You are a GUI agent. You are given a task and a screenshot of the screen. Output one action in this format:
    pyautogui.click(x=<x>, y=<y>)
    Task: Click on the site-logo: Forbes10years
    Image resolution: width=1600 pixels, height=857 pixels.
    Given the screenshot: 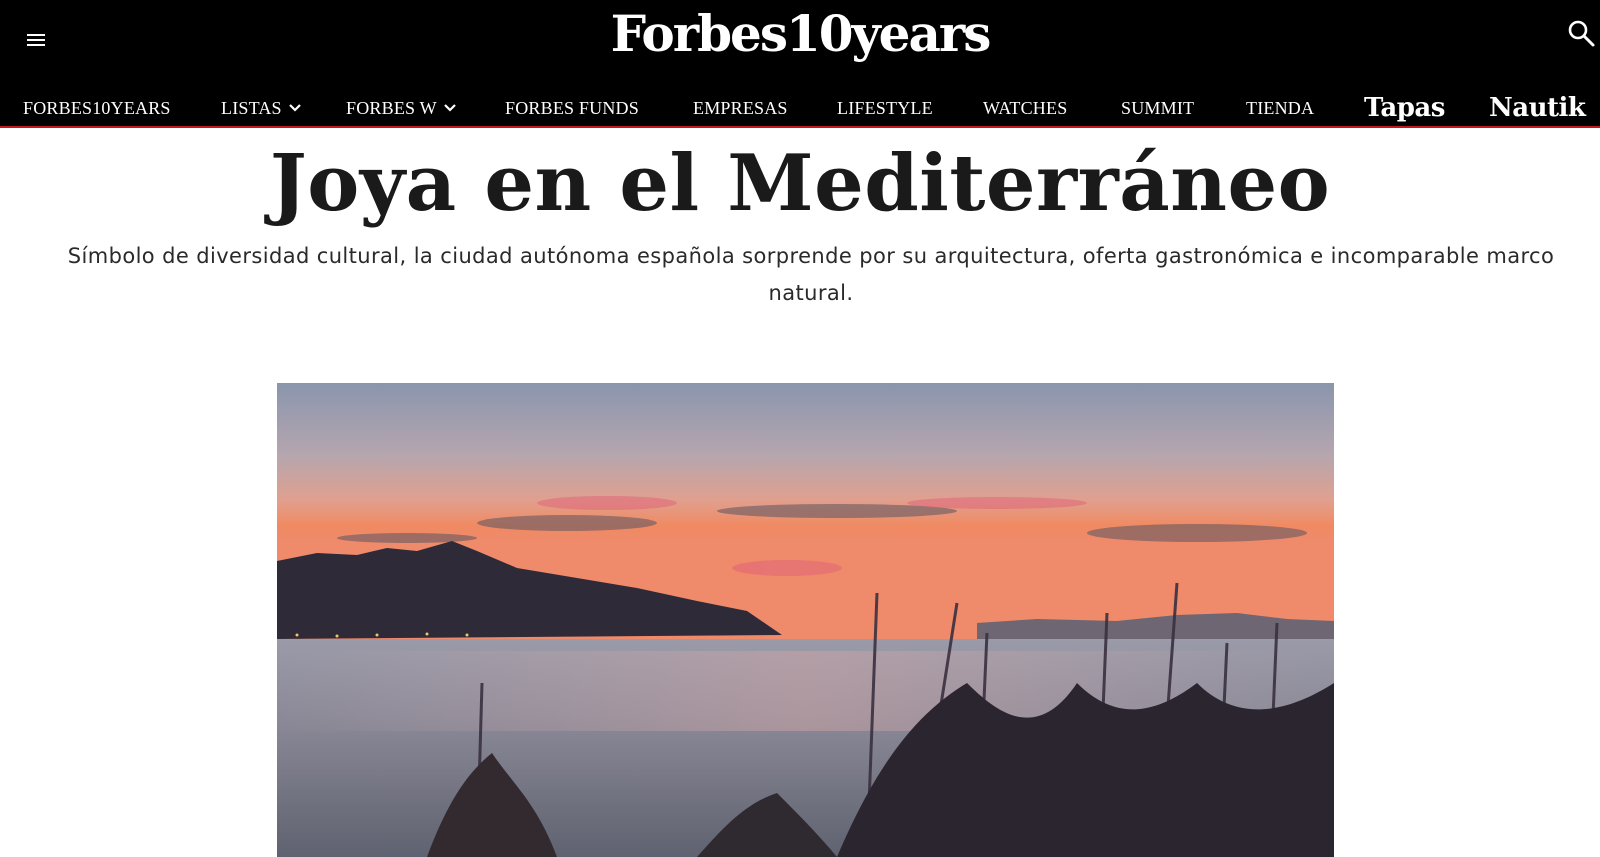 What is the action you would take?
    pyautogui.click(x=800, y=34)
    